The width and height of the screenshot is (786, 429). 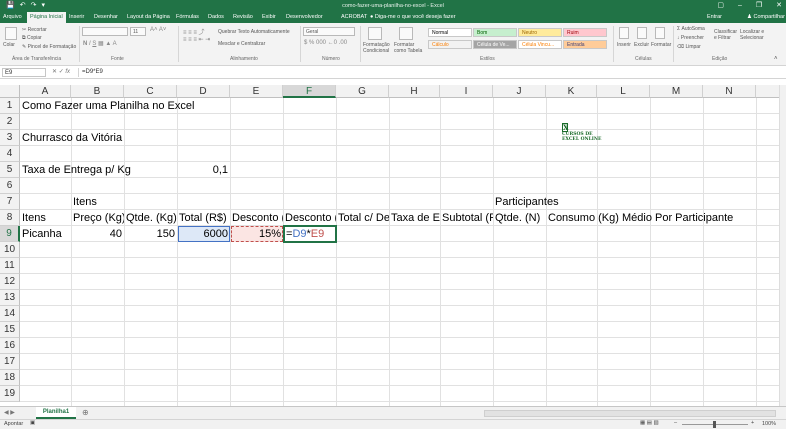 I want to click on find-select-button: Localizar e Selecionar, so click(x=757, y=35).